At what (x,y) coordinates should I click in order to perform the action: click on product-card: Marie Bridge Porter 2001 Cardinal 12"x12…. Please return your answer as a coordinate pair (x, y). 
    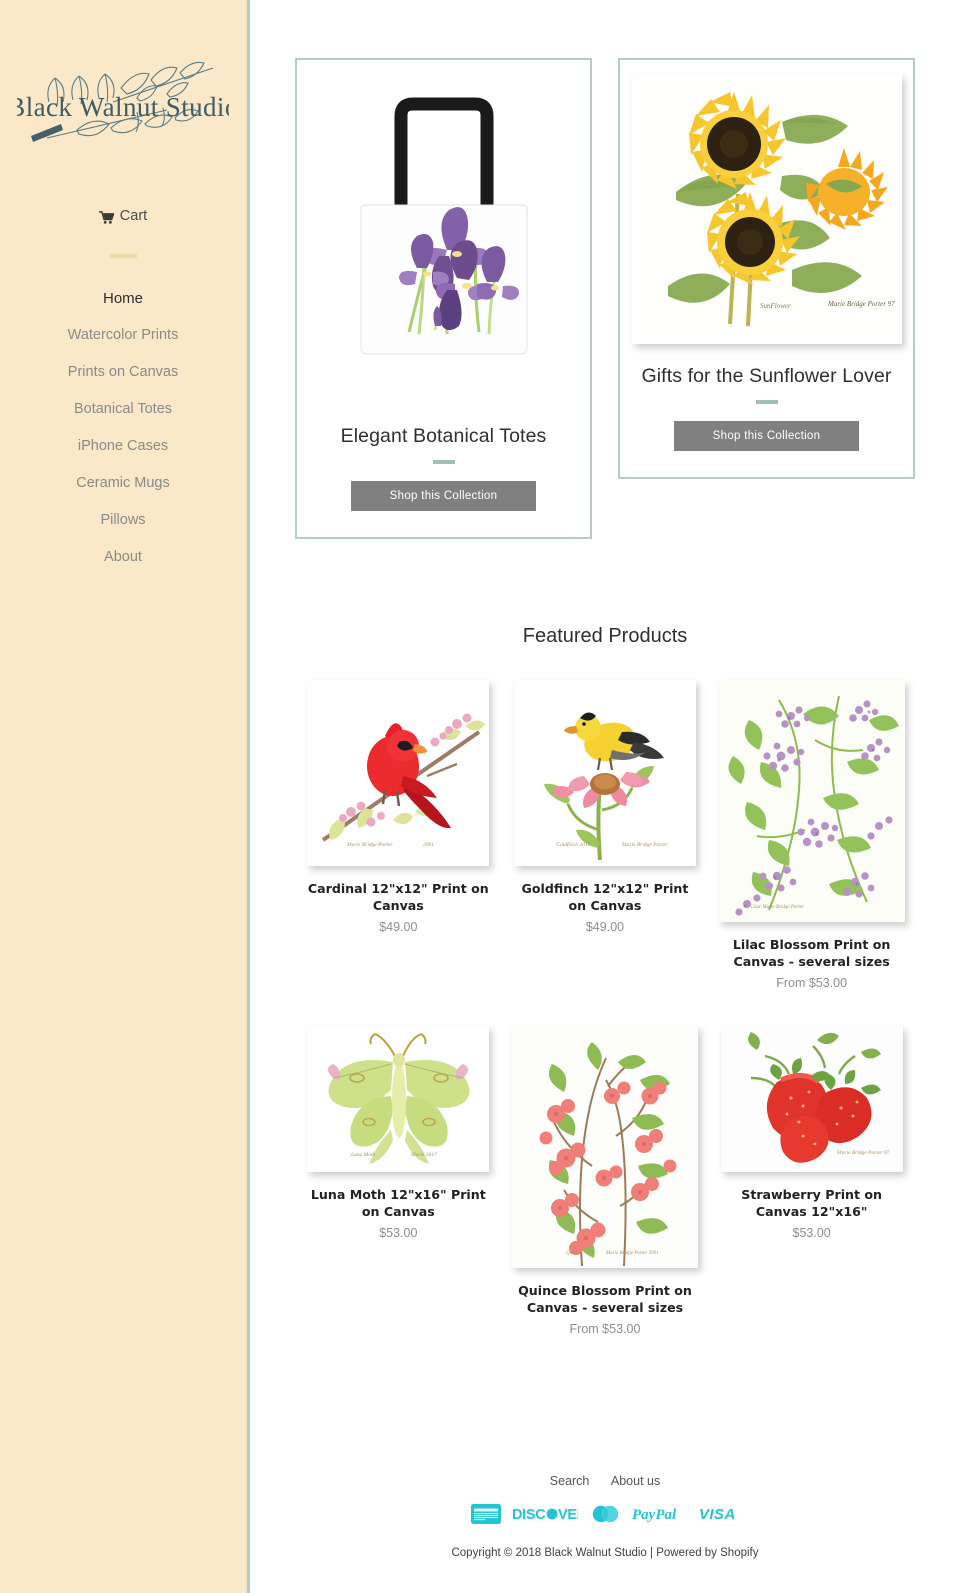
    Looking at the image, I should click on (398, 843).